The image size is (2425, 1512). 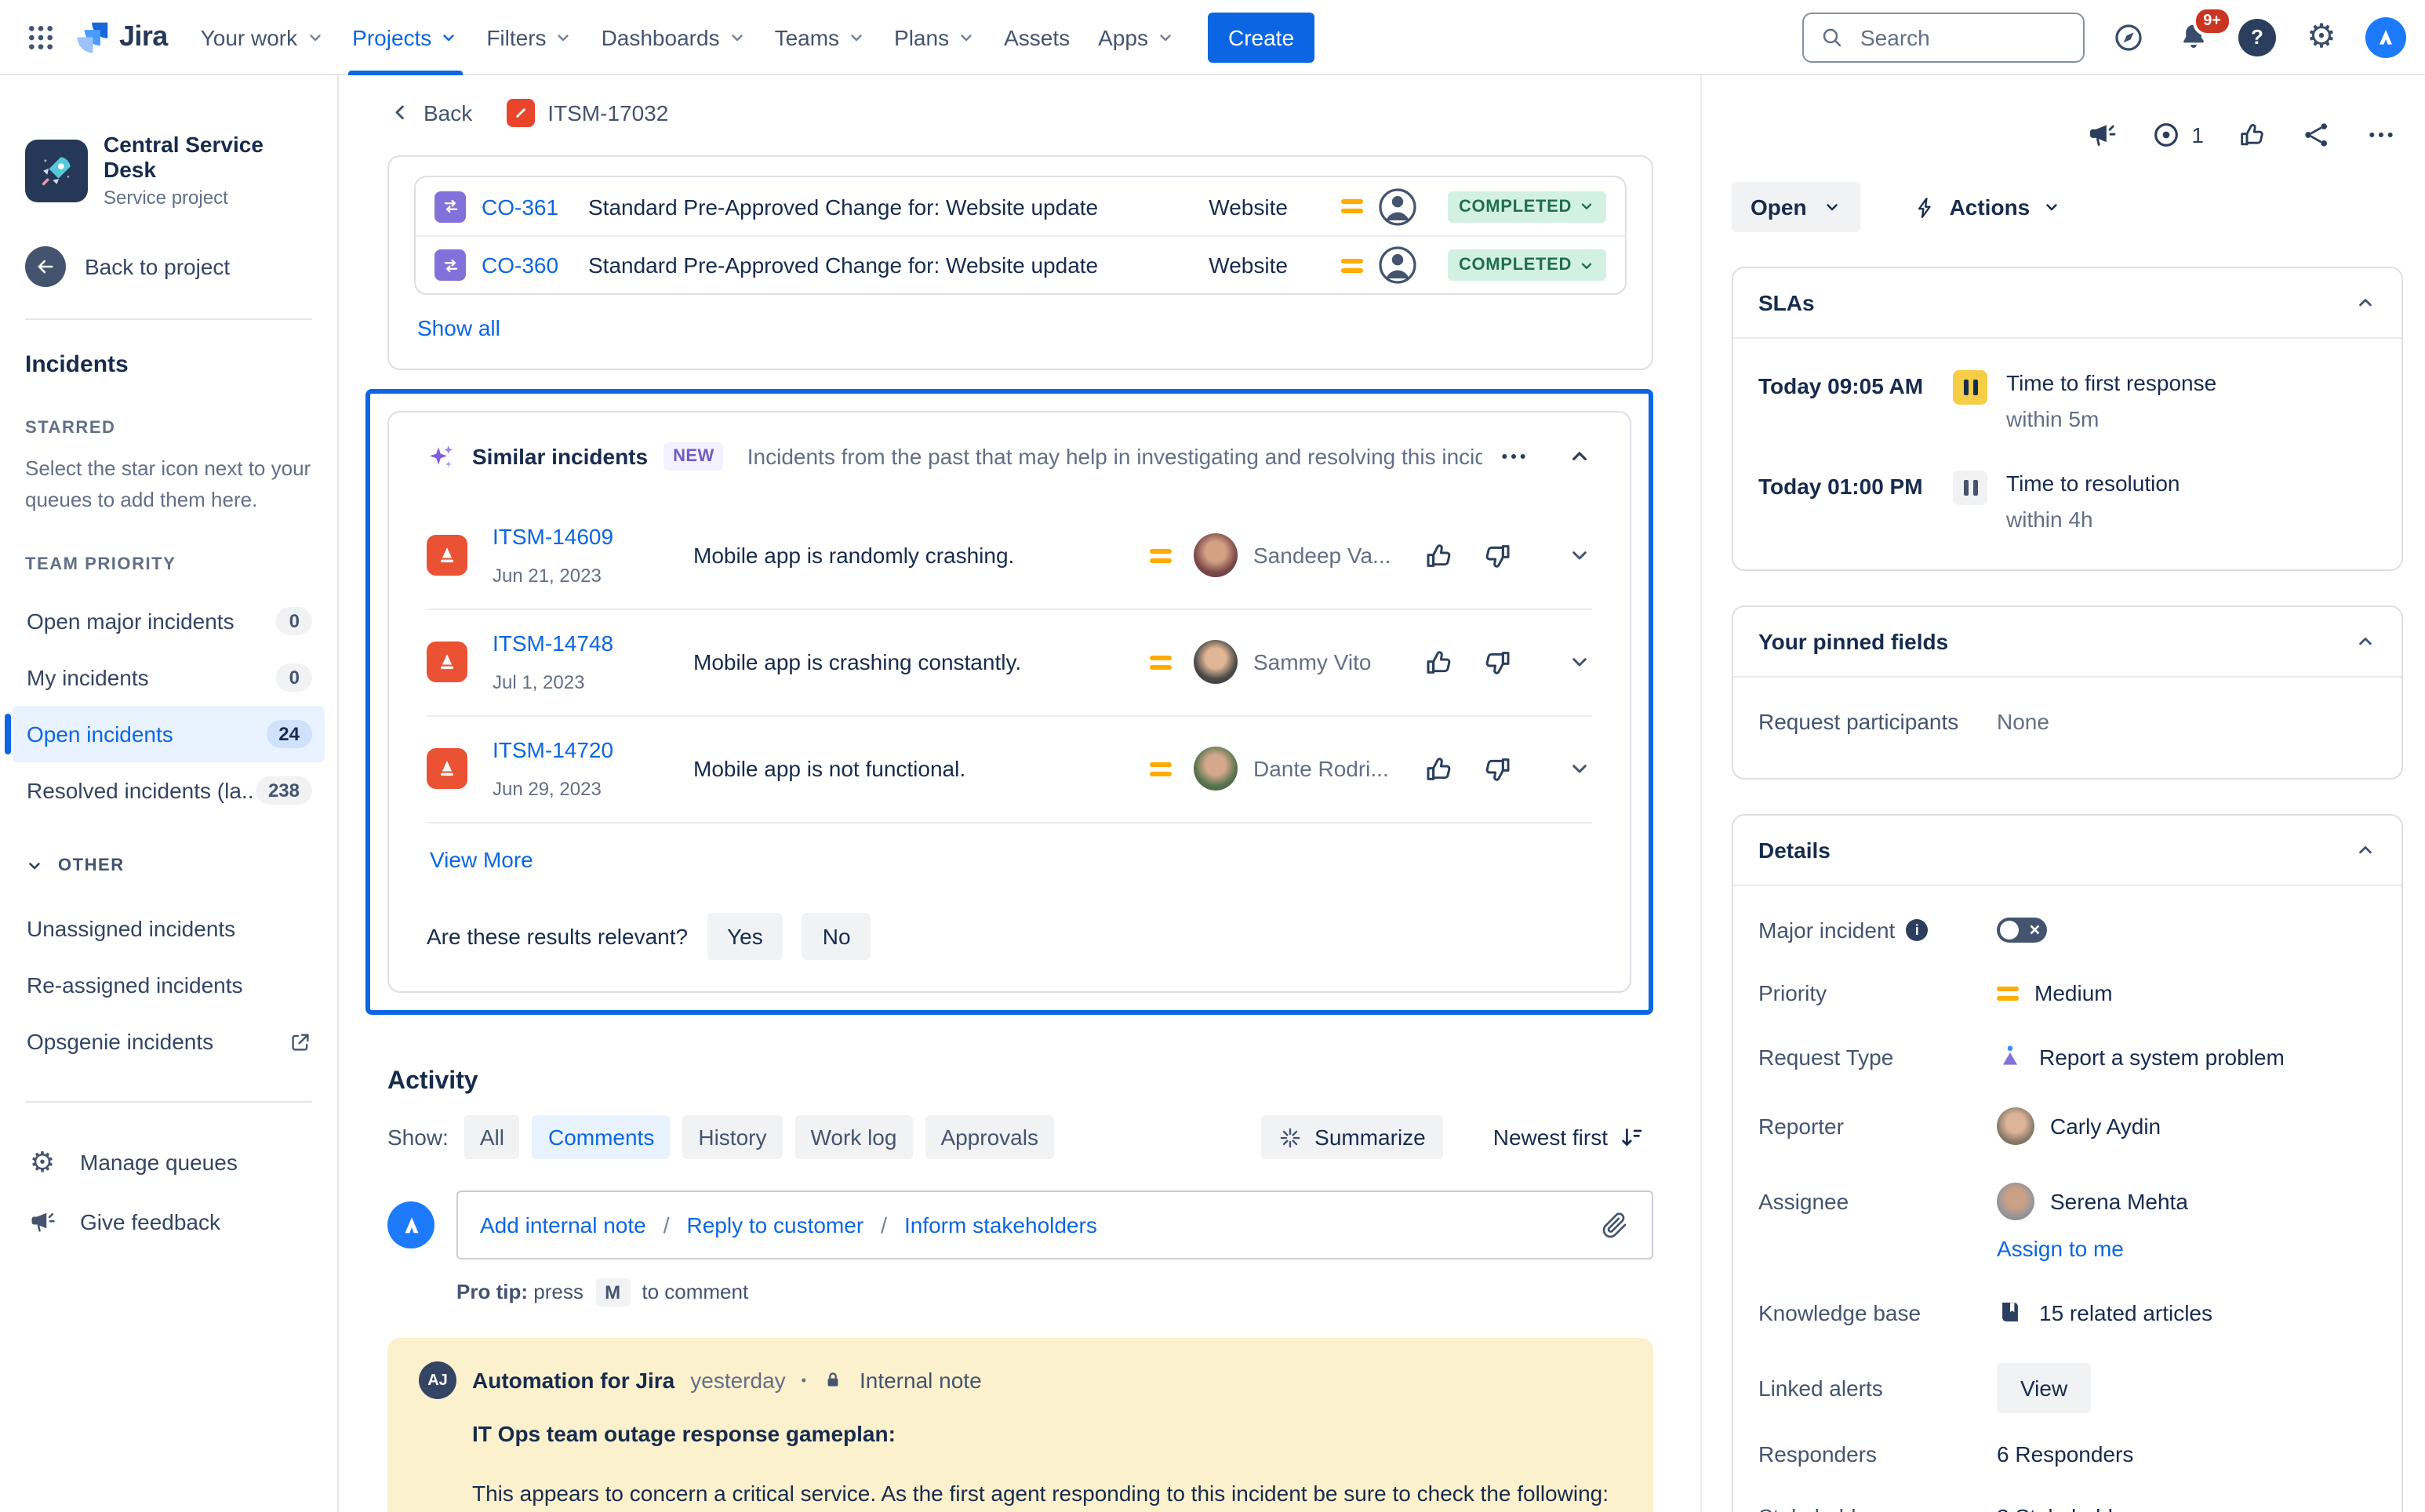 What do you see at coordinates (674, 37) in the screenshot?
I see `nav-dashboards: Dashboards` at bounding box center [674, 37].